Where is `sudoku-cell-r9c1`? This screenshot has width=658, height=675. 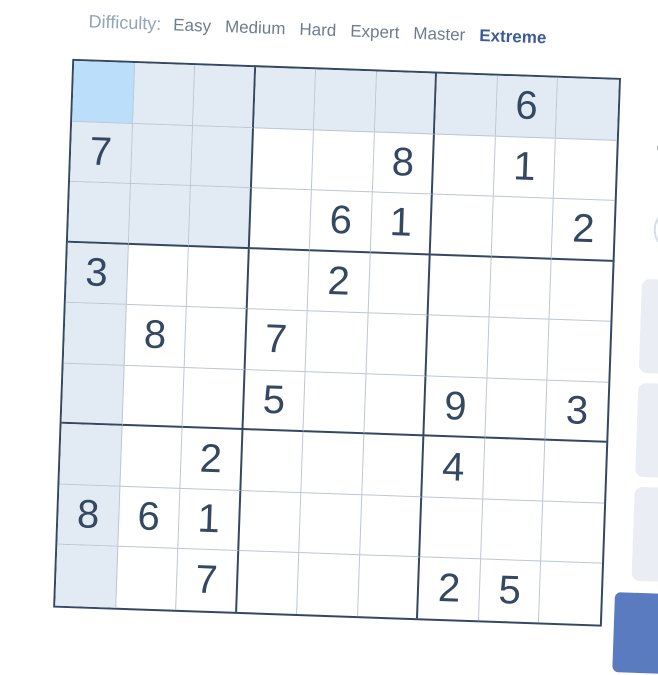
sudoku-cell-r9c1 is located at coordinates (86, 576).